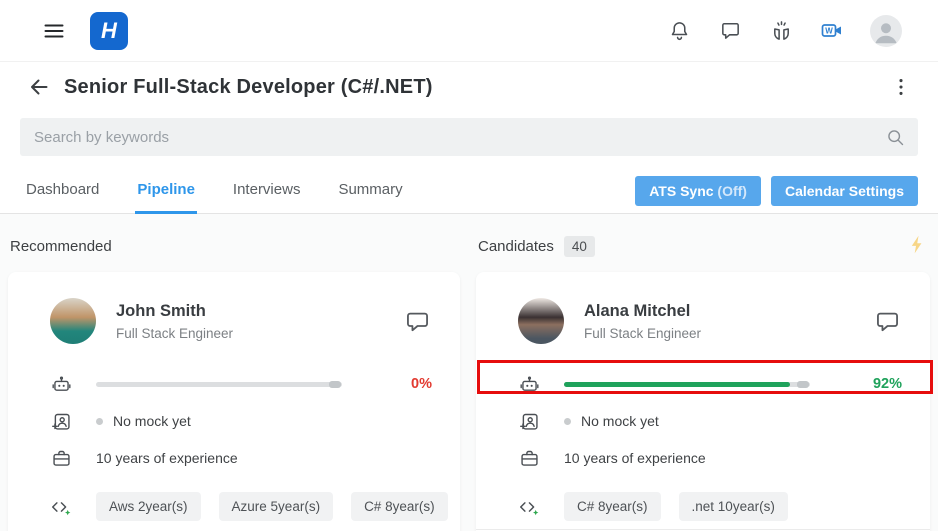  I want to click on skills-row: C# 8year(s) .net 10year(s), so click(710, 506).